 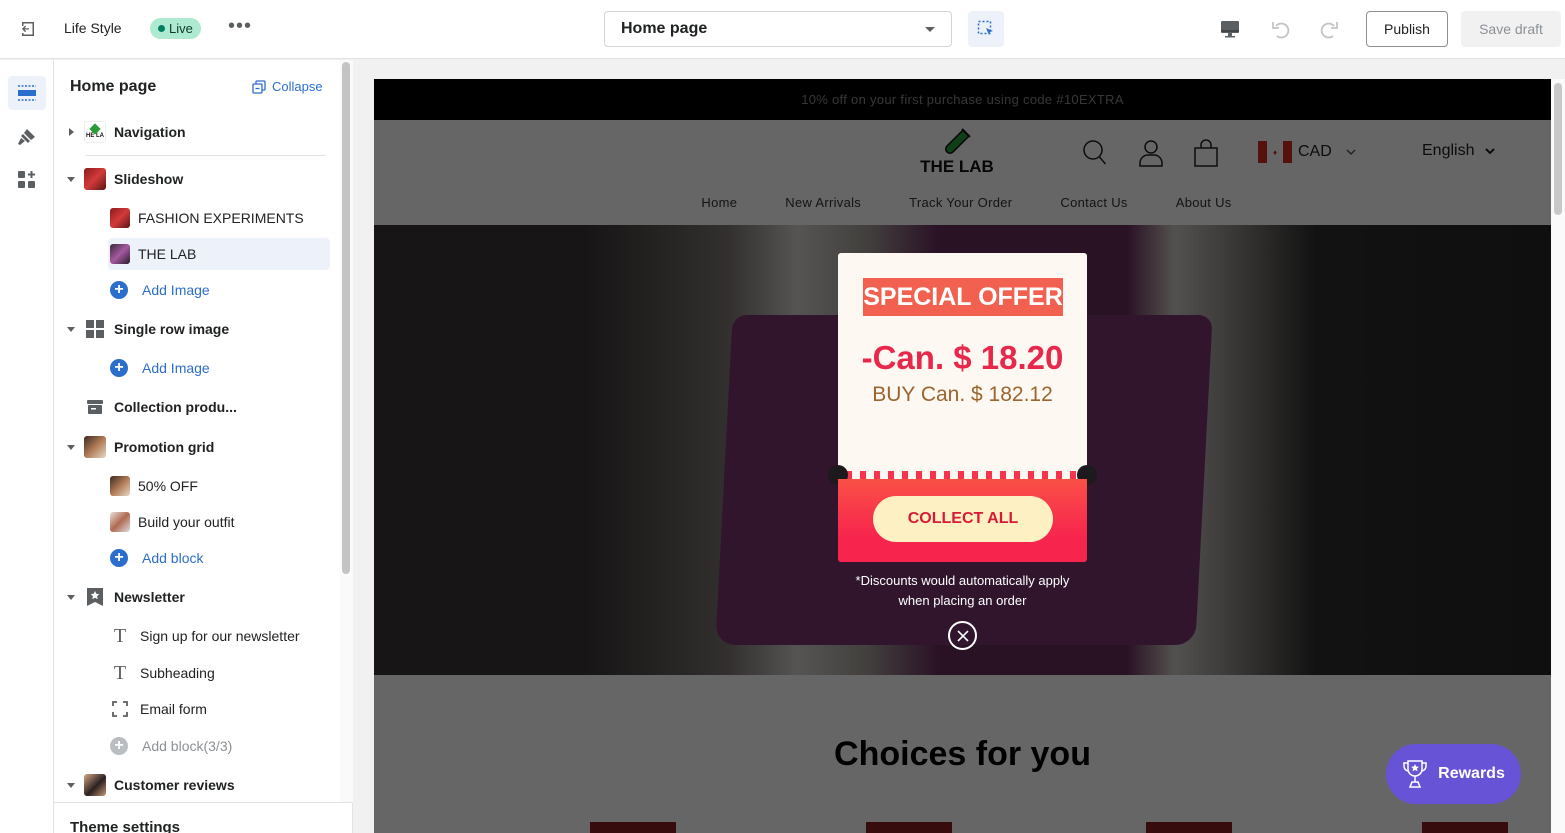 I want to click on add-block-disabled-button: + Add block(3/3), so click(x=220, y=746).